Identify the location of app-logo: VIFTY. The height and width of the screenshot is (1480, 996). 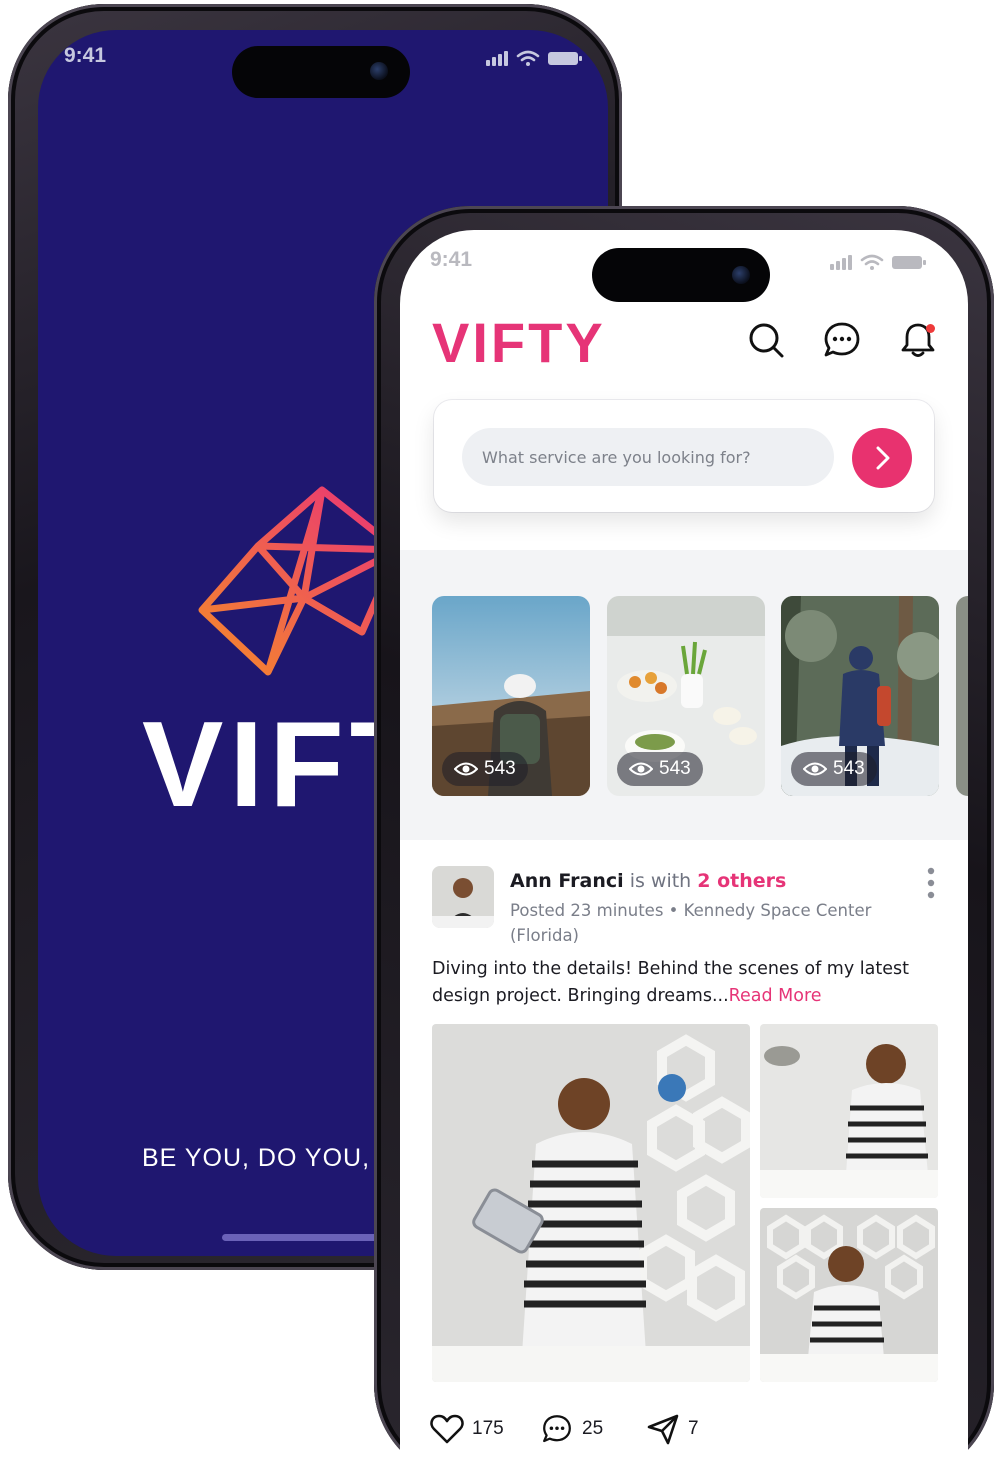
(519, 342).